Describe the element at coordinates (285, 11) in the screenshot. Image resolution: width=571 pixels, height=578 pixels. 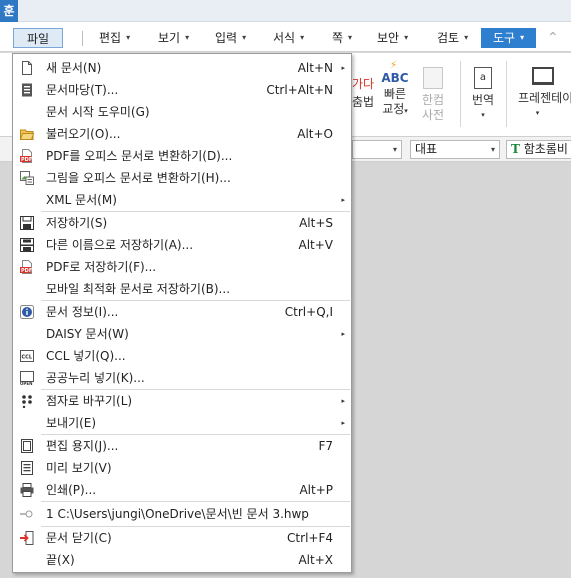
I see `title-bar: 훈` at that location.